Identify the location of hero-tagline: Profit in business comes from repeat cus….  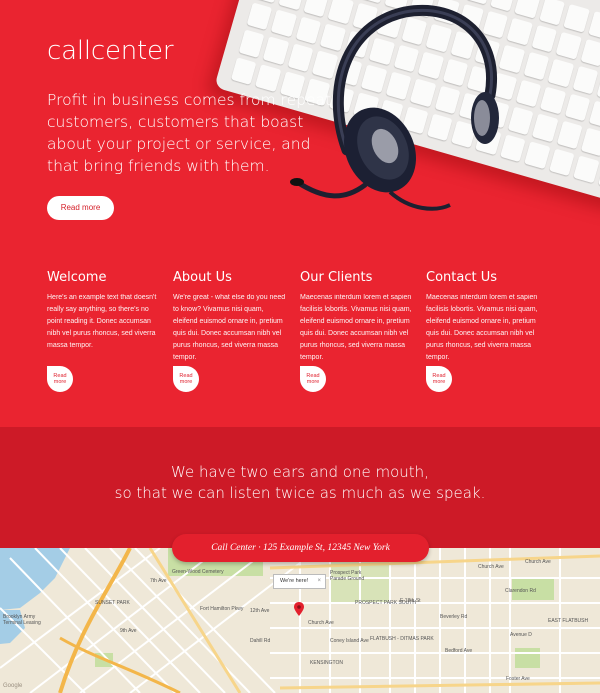
(189, 133).